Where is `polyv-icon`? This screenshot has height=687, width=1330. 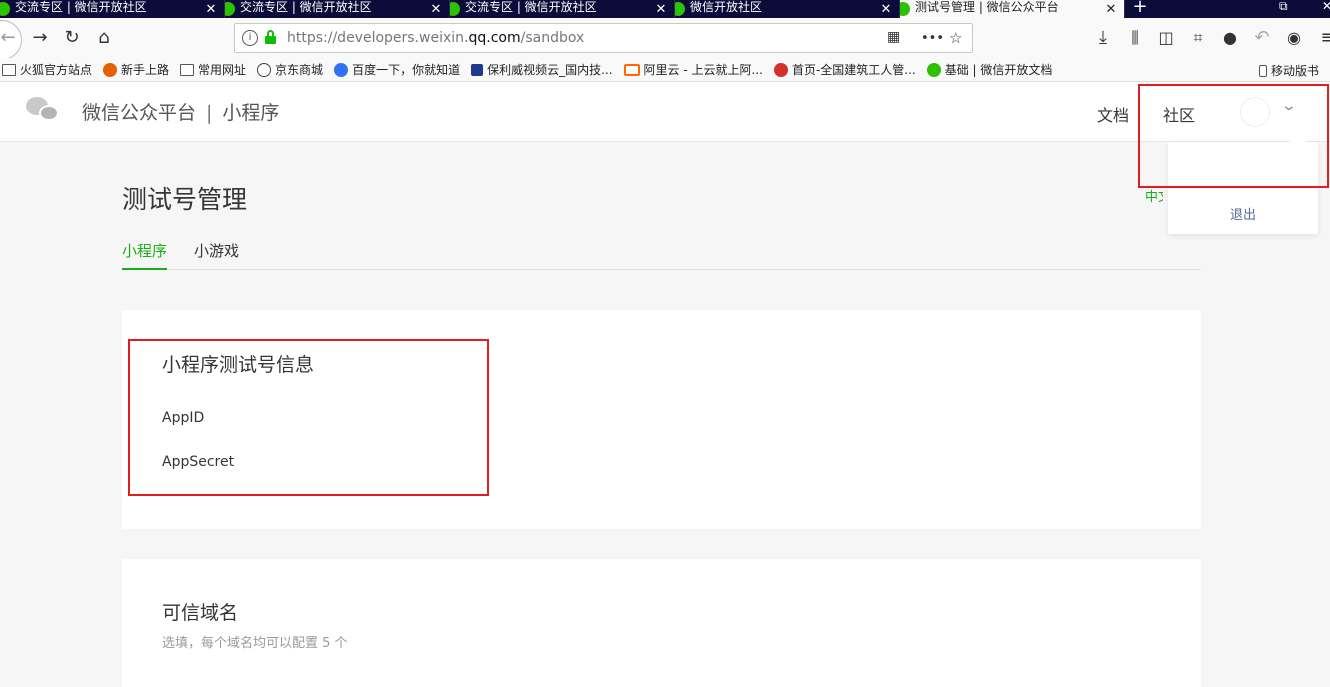
polyv-icon is located at coordinates (477, 69).